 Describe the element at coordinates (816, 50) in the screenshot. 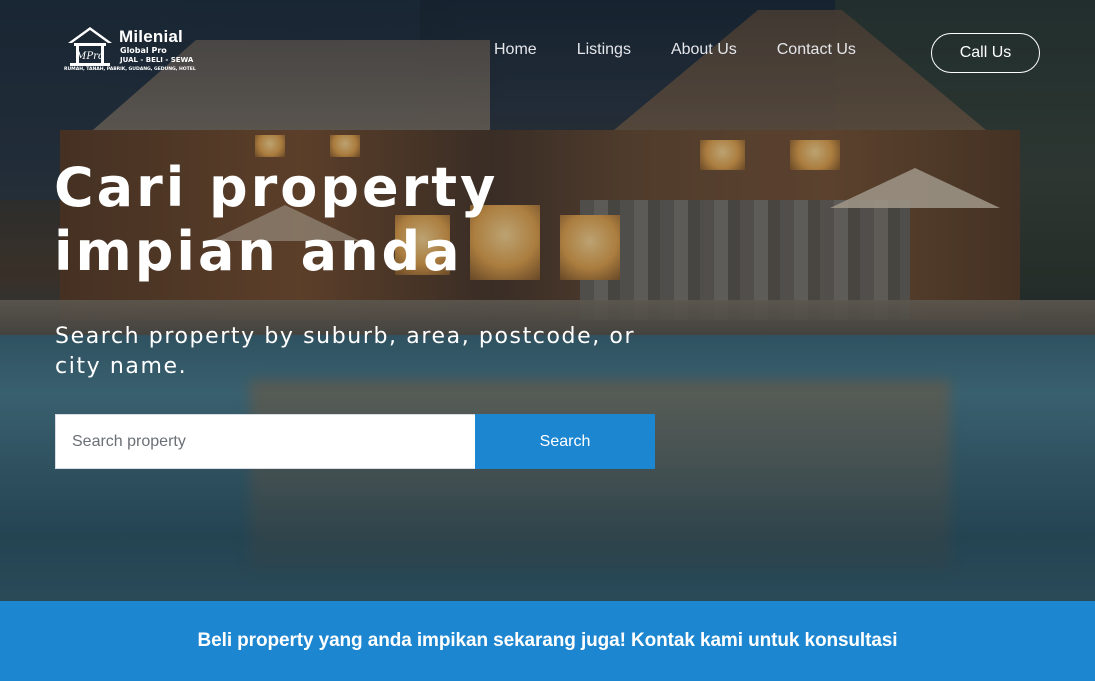

I see `nav-contact-us: Contact Us` at that location.